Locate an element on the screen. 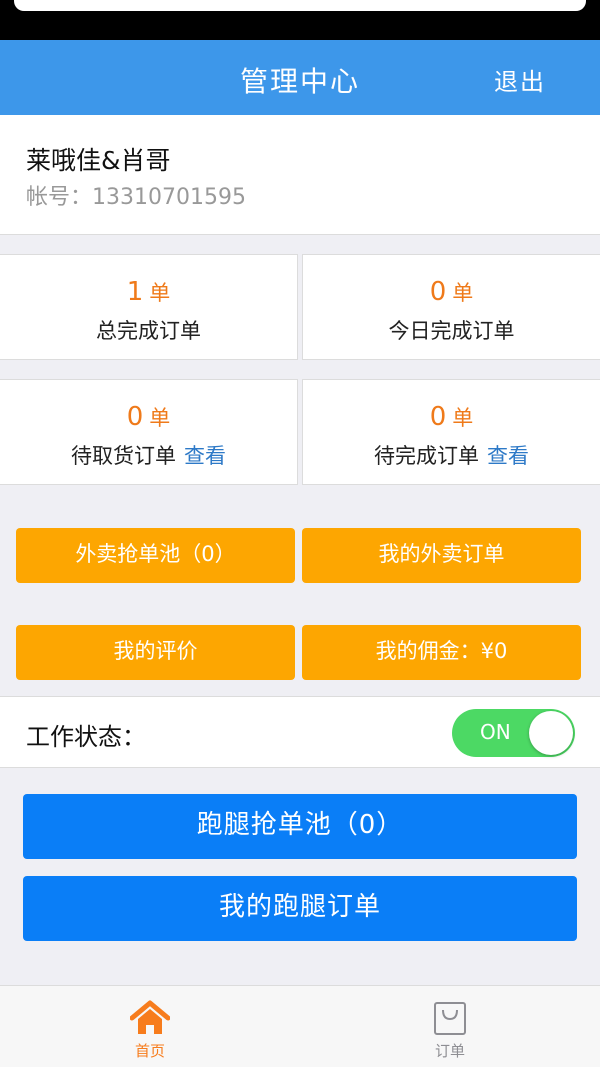 This screenshot has height=1067, width=600. view-pending-complete-link: 查看 is located at coordinates (508, 456).